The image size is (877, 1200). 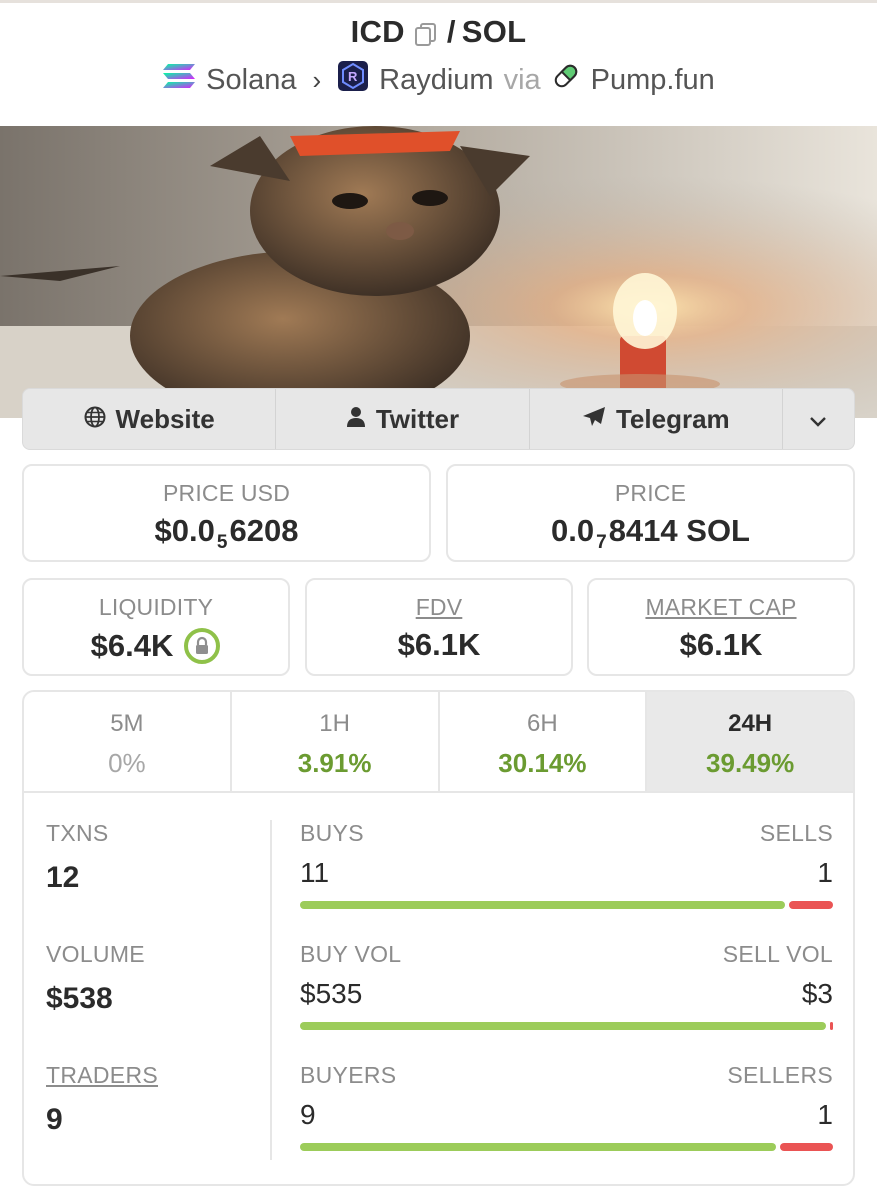 I want to click on lock-icon, so click(x=202, y=646).